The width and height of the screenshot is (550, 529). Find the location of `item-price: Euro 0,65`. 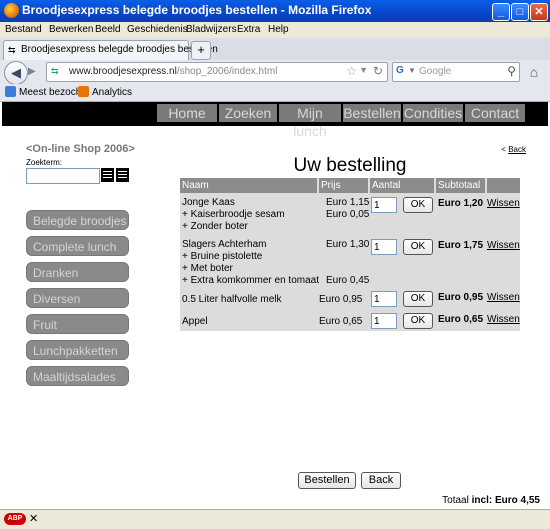

item-price: Euro 0,65 is located at coordinates (341, 321).